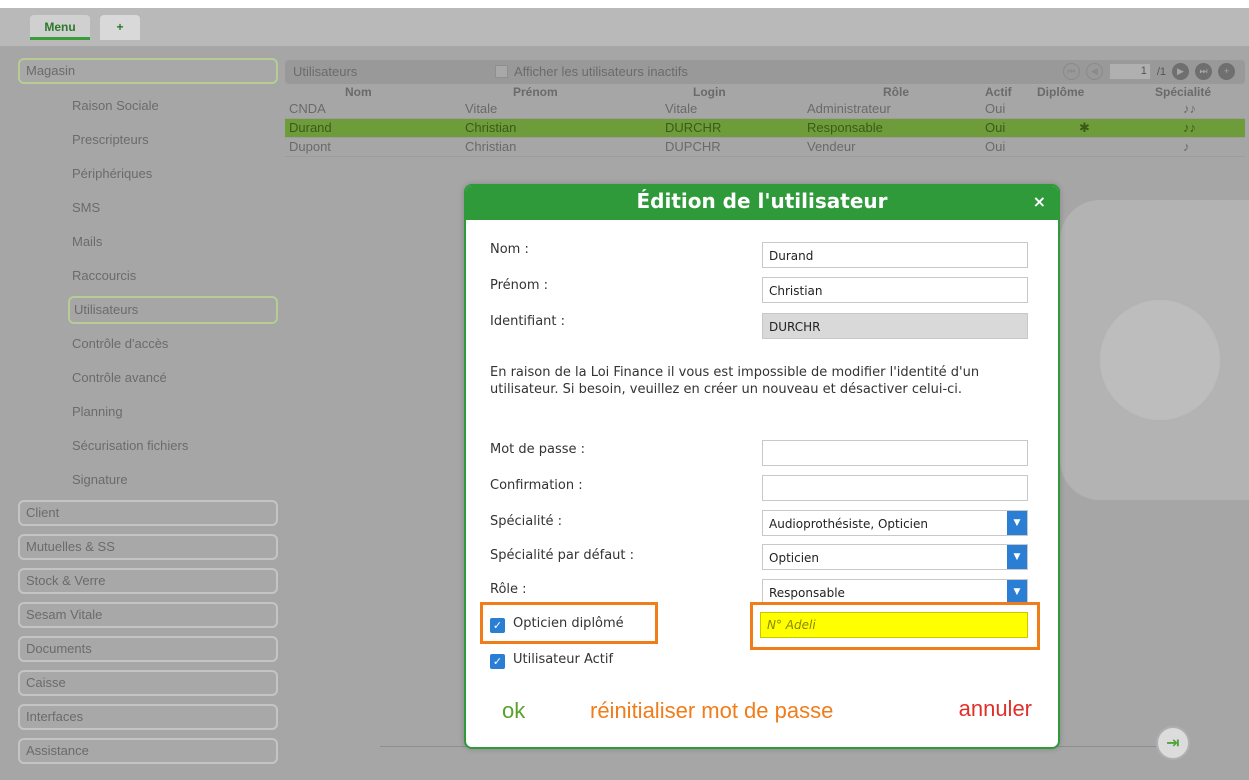 The width and height of the screenshot is (1249, 780). Describe the element at coordinates (831, 146) in the screenshot. I see `cell-role: Vendeur` at that location.